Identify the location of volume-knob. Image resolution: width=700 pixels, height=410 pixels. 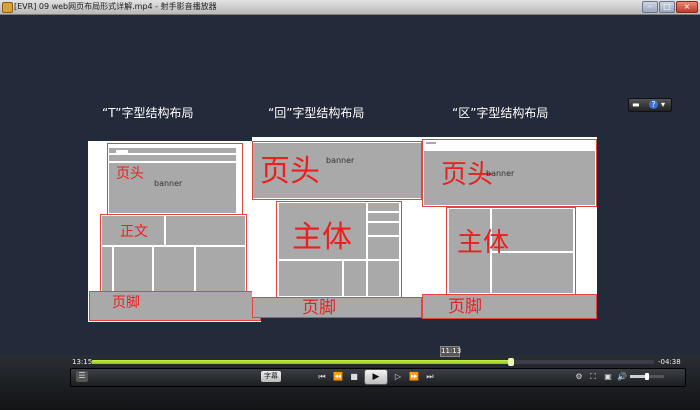
(647, 376).